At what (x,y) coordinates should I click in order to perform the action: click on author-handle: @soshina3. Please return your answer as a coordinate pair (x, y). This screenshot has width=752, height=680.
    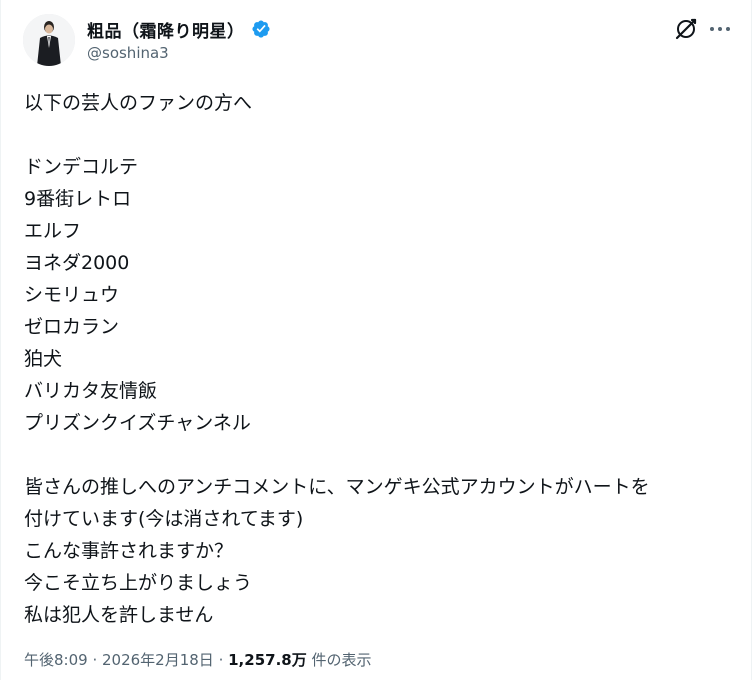
    Looking at the image, I should click on (128, 53).